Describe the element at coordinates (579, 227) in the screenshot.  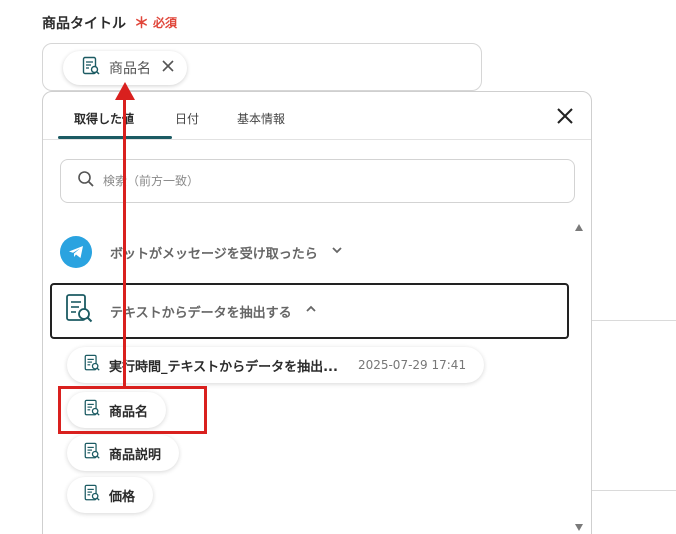
I see `scroll-up-arrow-icon` at that location.